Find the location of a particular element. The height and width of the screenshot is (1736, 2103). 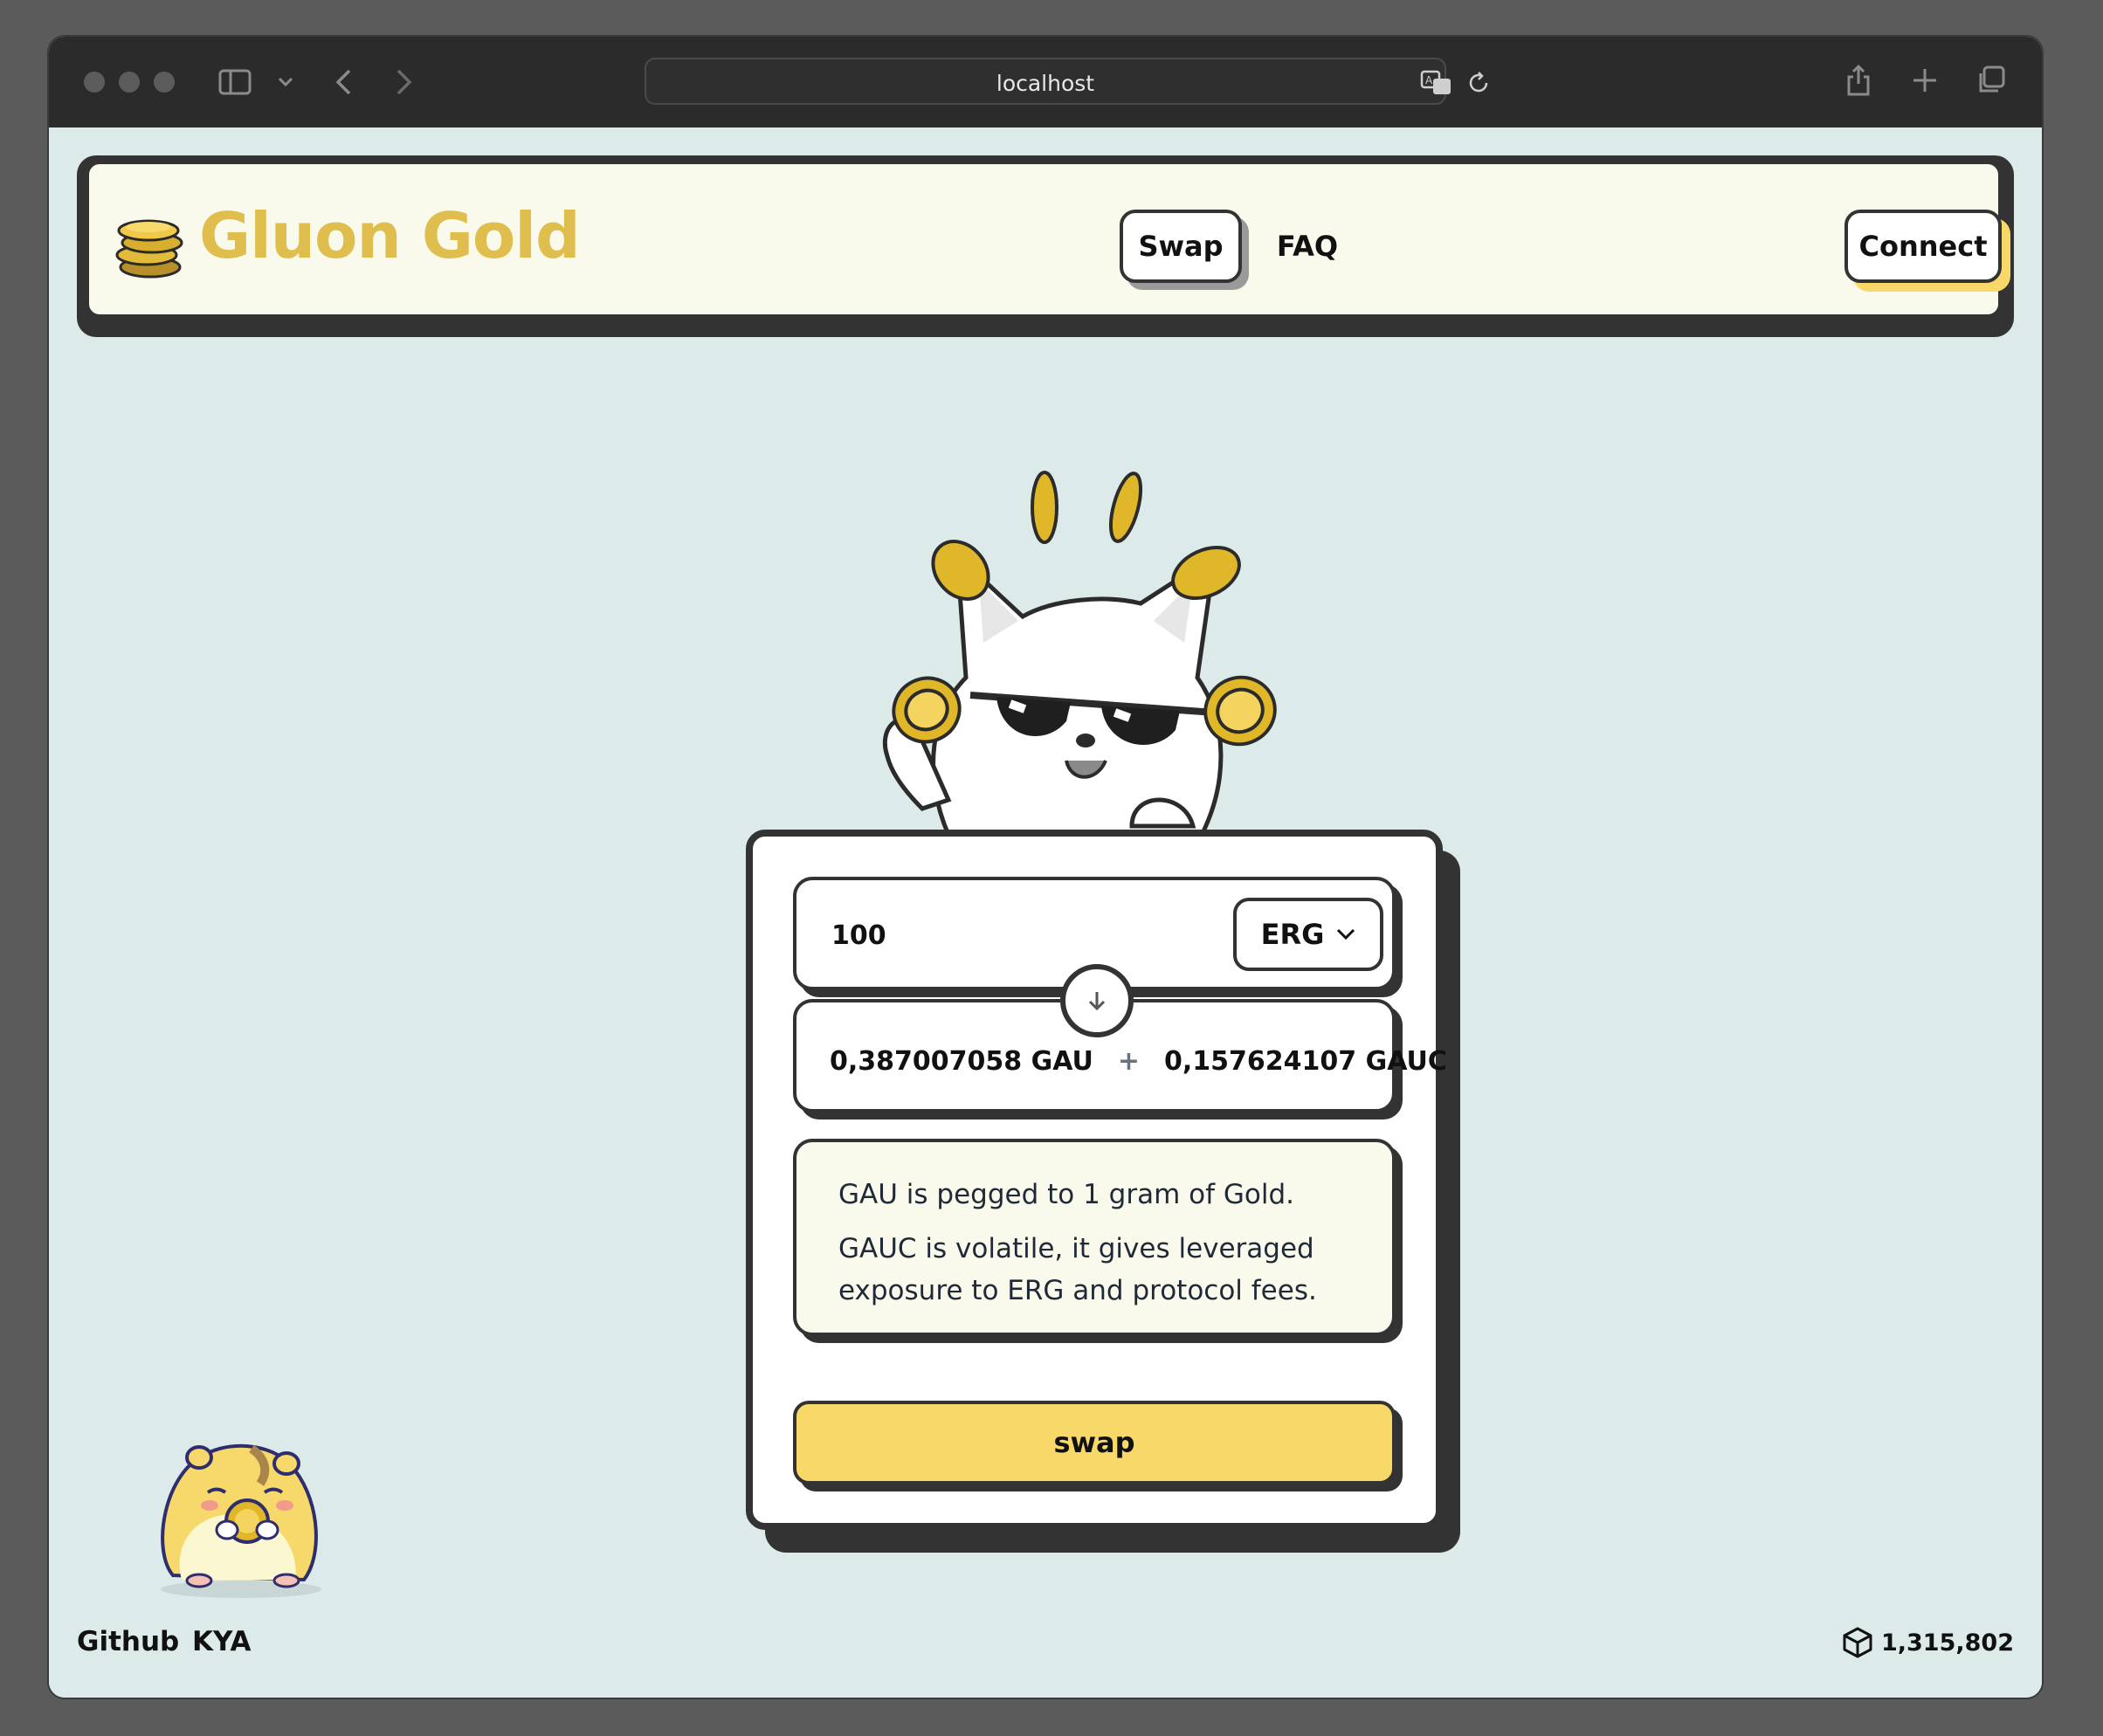

close-window-button is located at coordinates (94, 82).